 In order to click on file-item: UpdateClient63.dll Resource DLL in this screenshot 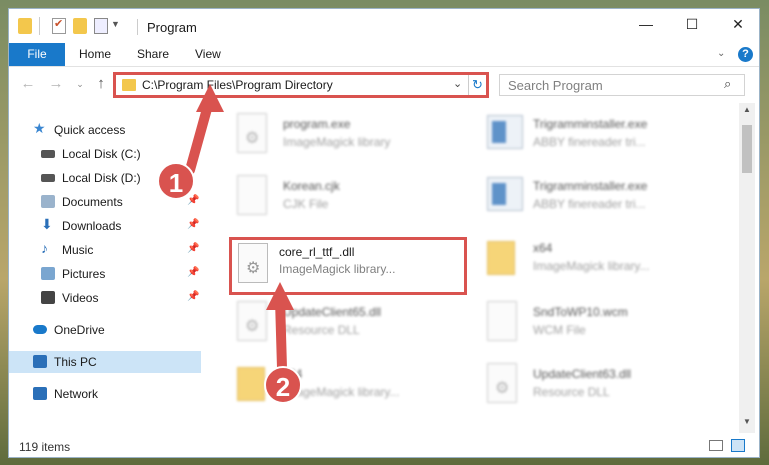, I will do `click(586, 386)`.